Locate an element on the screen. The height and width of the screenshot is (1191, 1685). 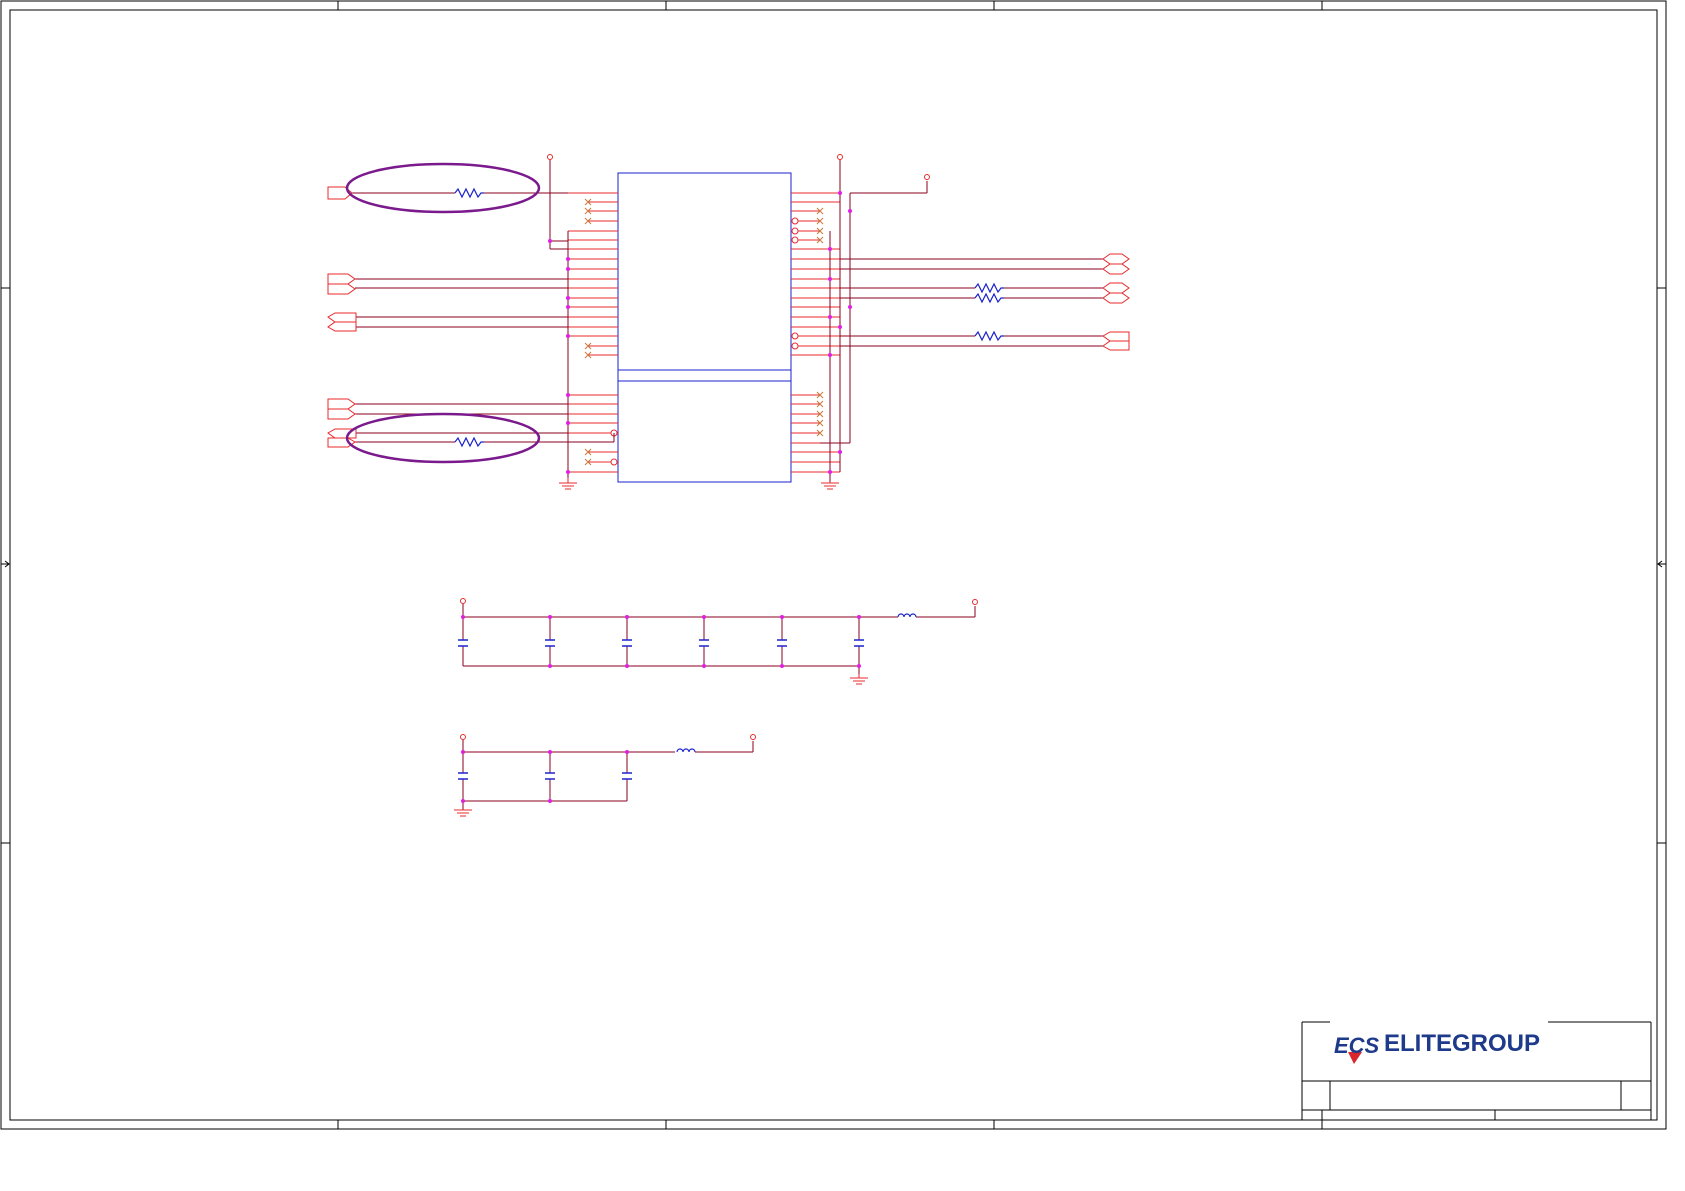
capacitor-symbols is located at coordinates (661, 709).